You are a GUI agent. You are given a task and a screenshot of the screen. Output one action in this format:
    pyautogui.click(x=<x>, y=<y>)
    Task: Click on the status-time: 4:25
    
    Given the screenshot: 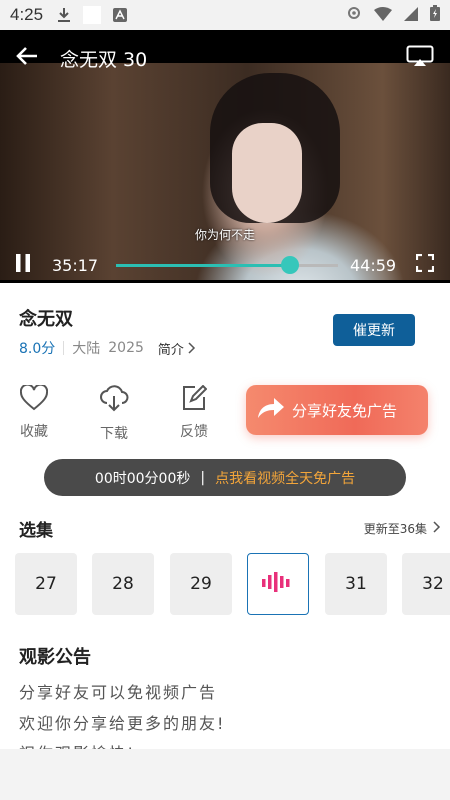 What is the action you would take?
    pyautogui.click(x=27, y=14)
    